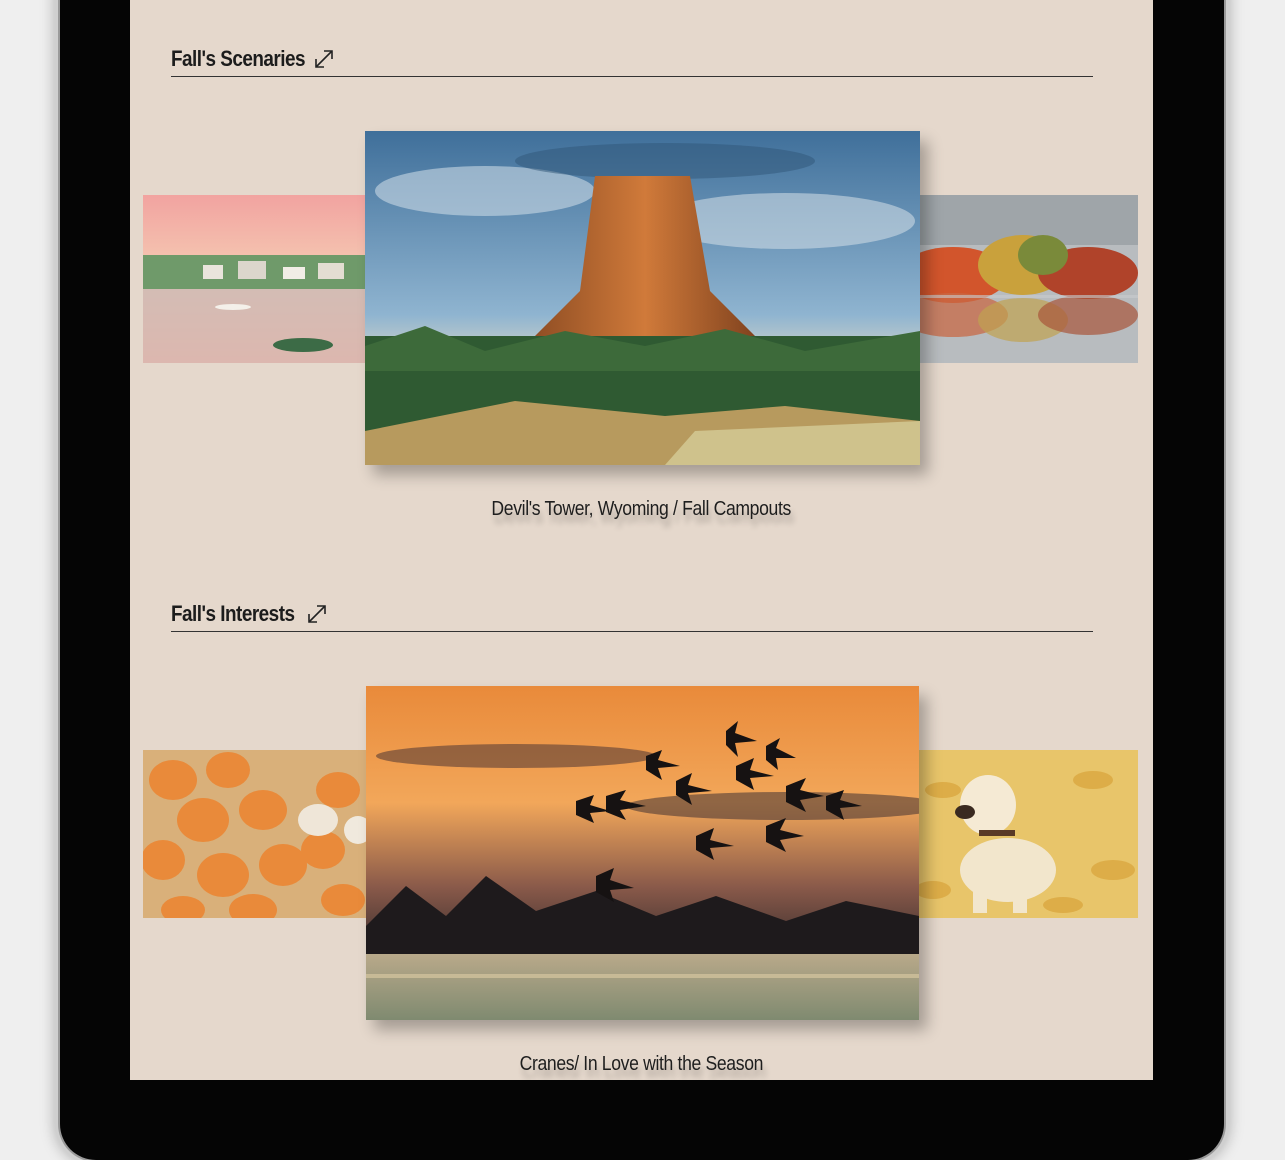 This screenshot has height=1160, width=1285. Describe the element at coordinates (641, 509) in the screenshot. I see `carousel-caption-scenaries: Devil's Tower, Wyoming / Fall Campouts` at that location.